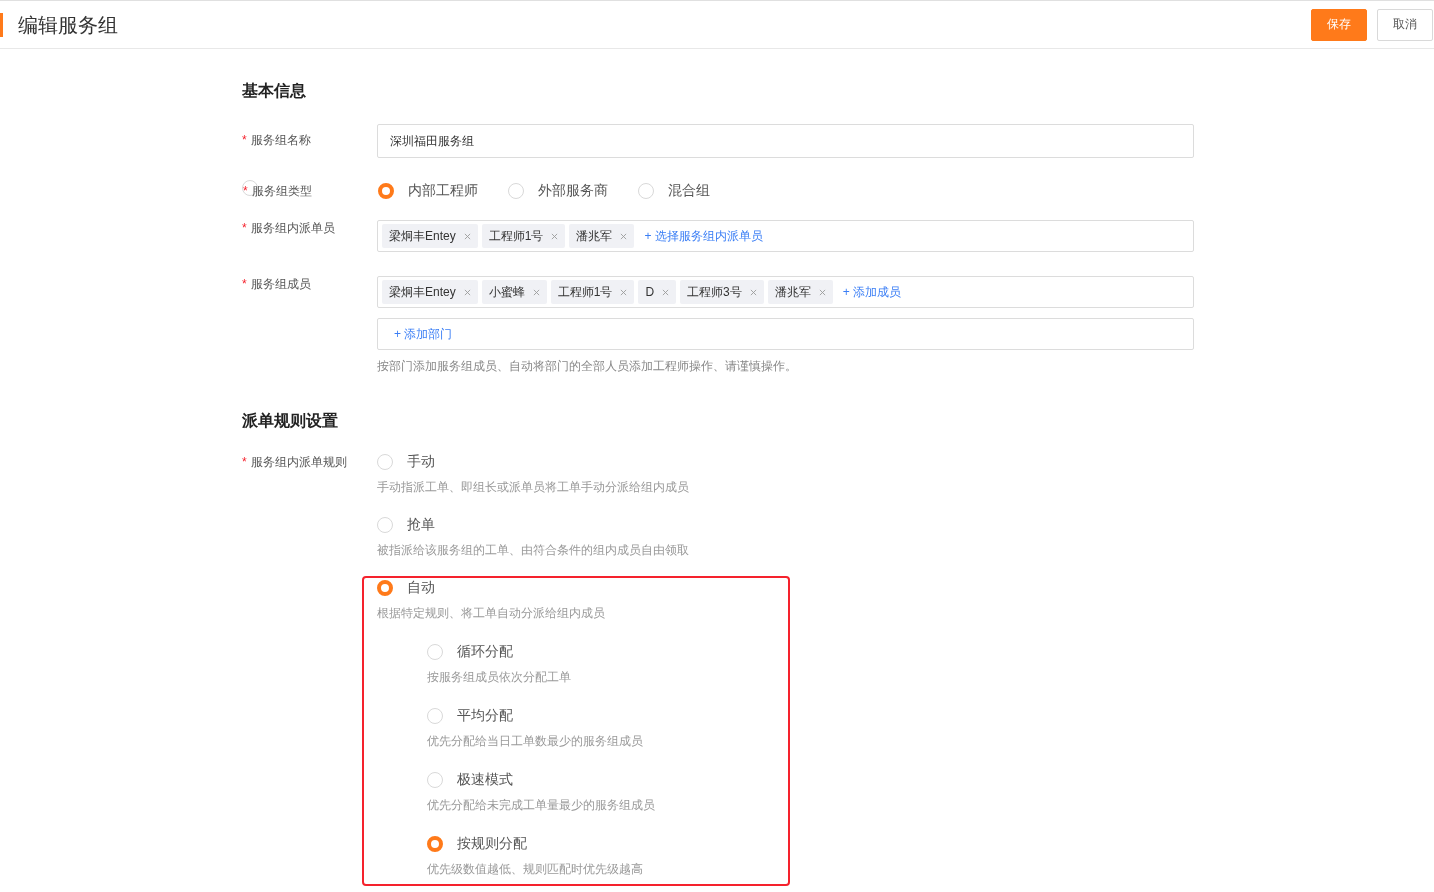 The image size is (1434, 892). What do you see at coordinates (872, 292) in the screenshot?
I see `add-link: + 添加成员` at bounding box center [872, 292].